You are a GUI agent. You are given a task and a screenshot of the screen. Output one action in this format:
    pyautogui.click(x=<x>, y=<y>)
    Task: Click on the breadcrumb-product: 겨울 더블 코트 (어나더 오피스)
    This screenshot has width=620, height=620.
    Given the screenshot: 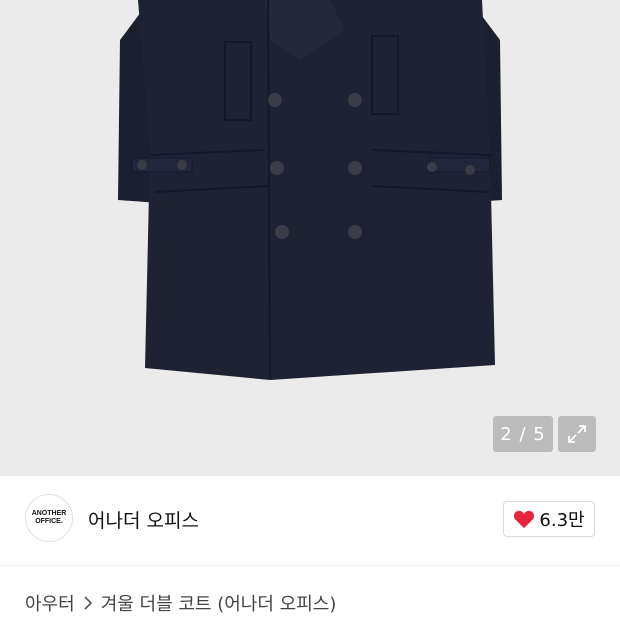 What is the action you would take?
    pyautogui.click(x=218, y=604)
    